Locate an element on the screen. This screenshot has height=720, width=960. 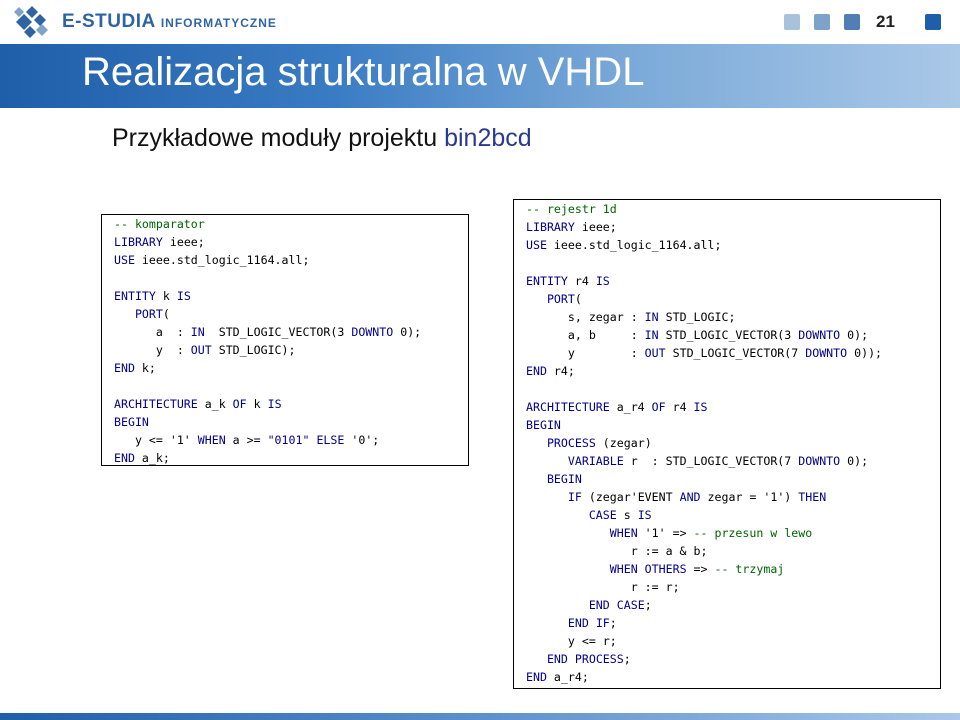
rejestr-code-line: s, zegar : IN STD_LOGIC; is located at coordinates (631, 317).